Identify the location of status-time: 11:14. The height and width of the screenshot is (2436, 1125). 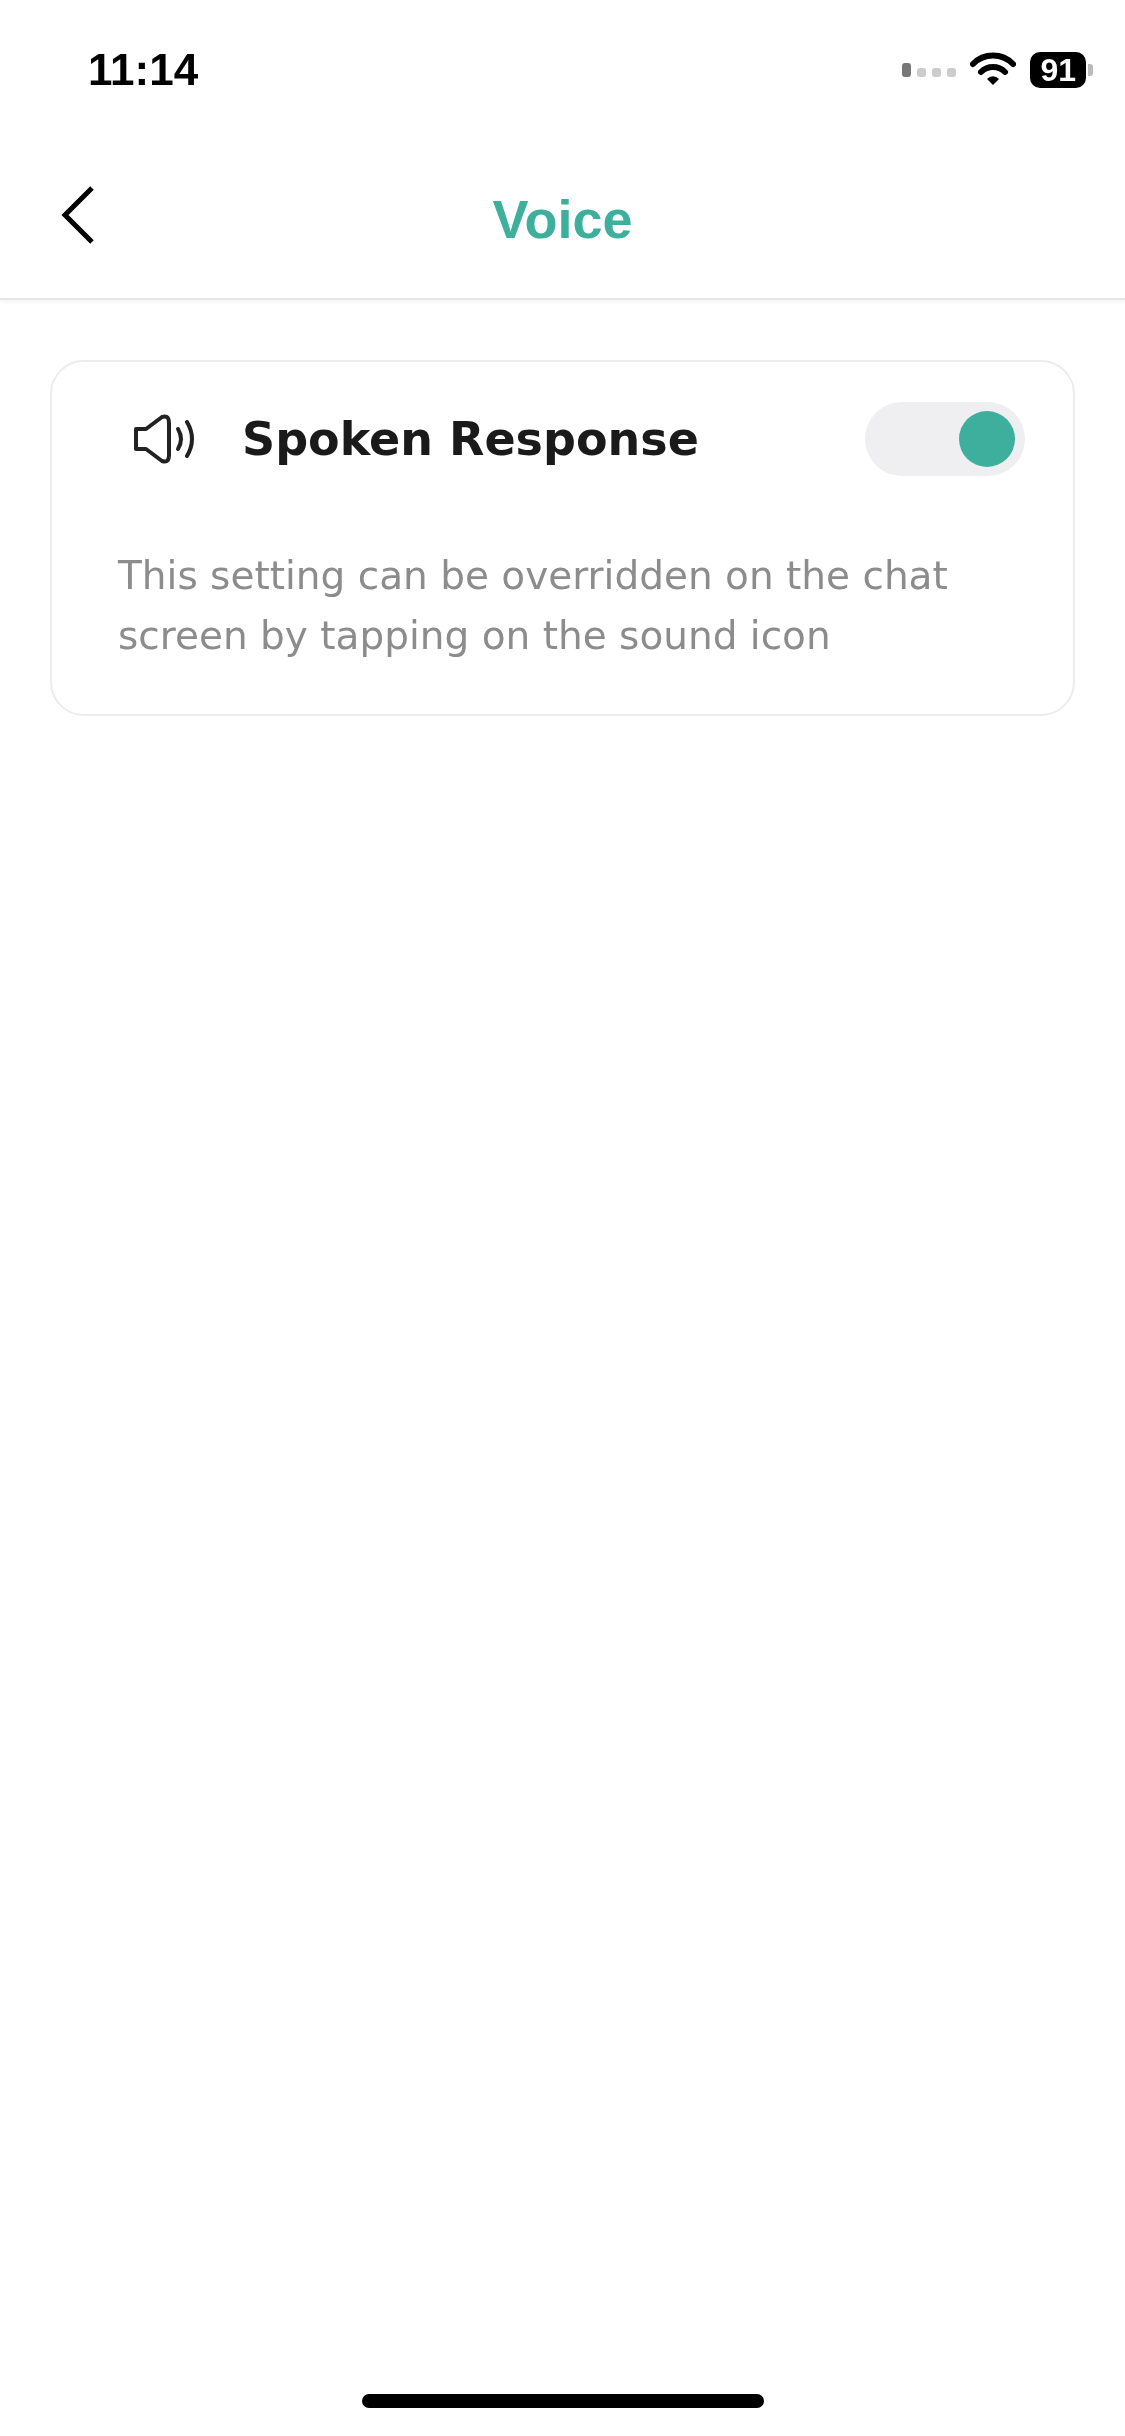
(143, 70).